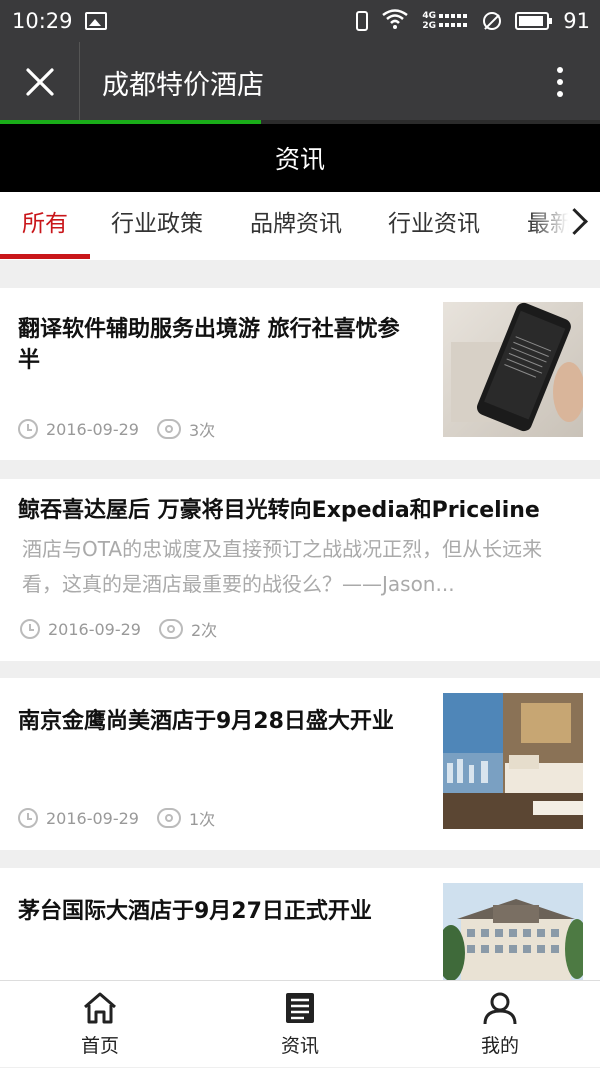  I want to click on news-icon, so click(300, 1008).